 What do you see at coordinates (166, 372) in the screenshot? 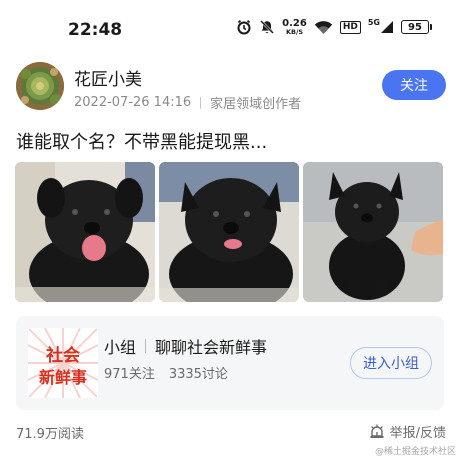
I see `group-stats: 971关注 3335讨论` at bounding box center [166, 372].